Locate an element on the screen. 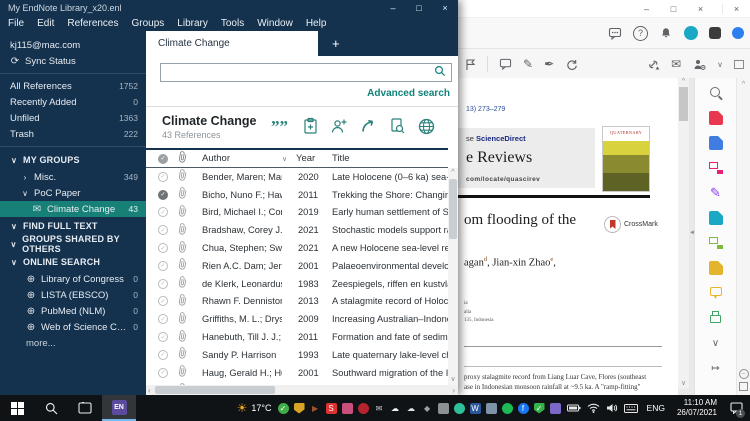 The height and width of the screenshot is (421, 750). account-avatar is located at coordinates (691, 33).